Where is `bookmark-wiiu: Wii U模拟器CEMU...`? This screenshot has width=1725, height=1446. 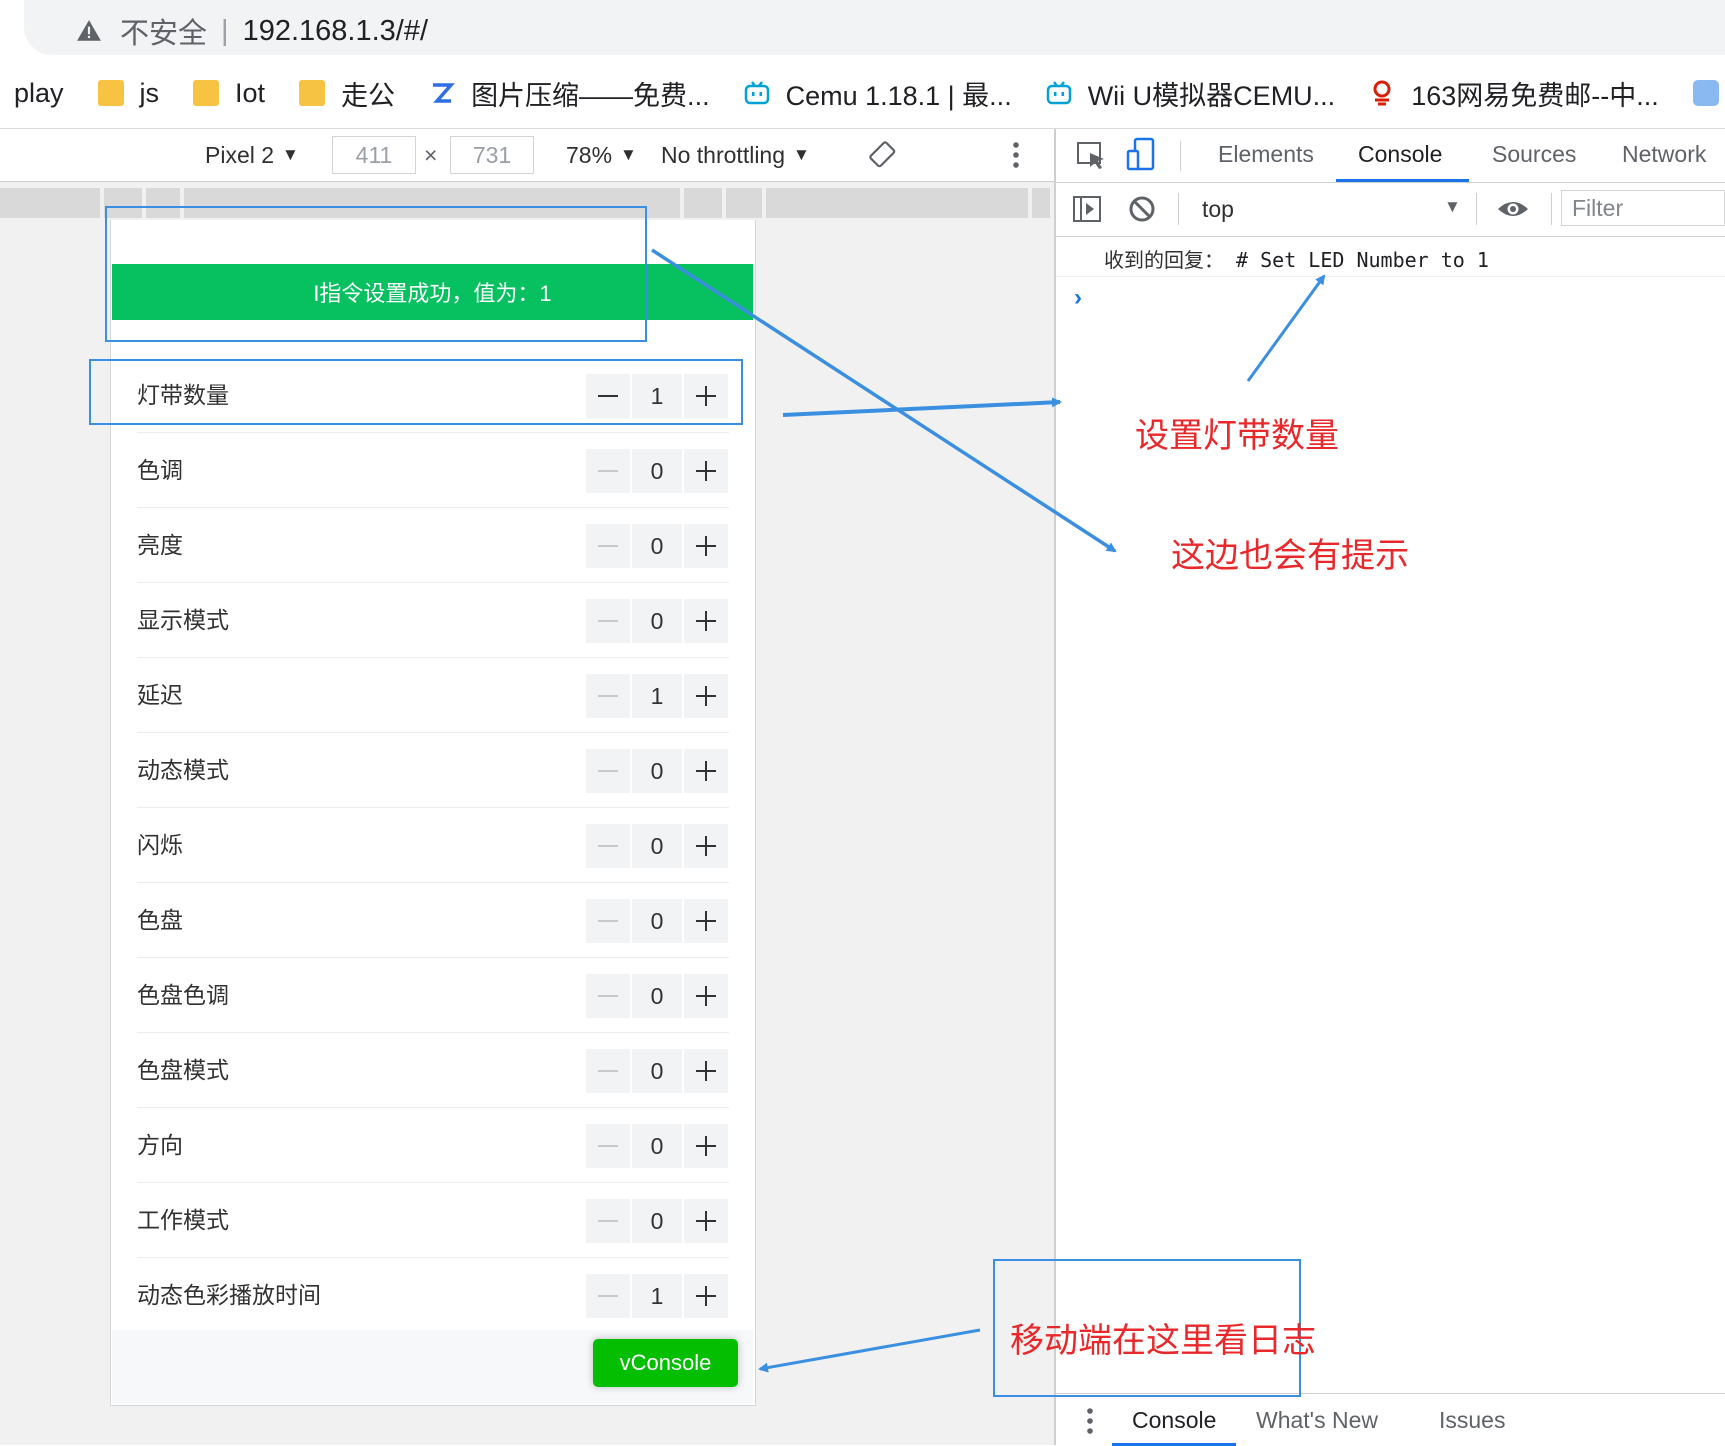
bookmark-wiiu: Wii U模拟器CEMU... is located at coordinates (1190, 93).